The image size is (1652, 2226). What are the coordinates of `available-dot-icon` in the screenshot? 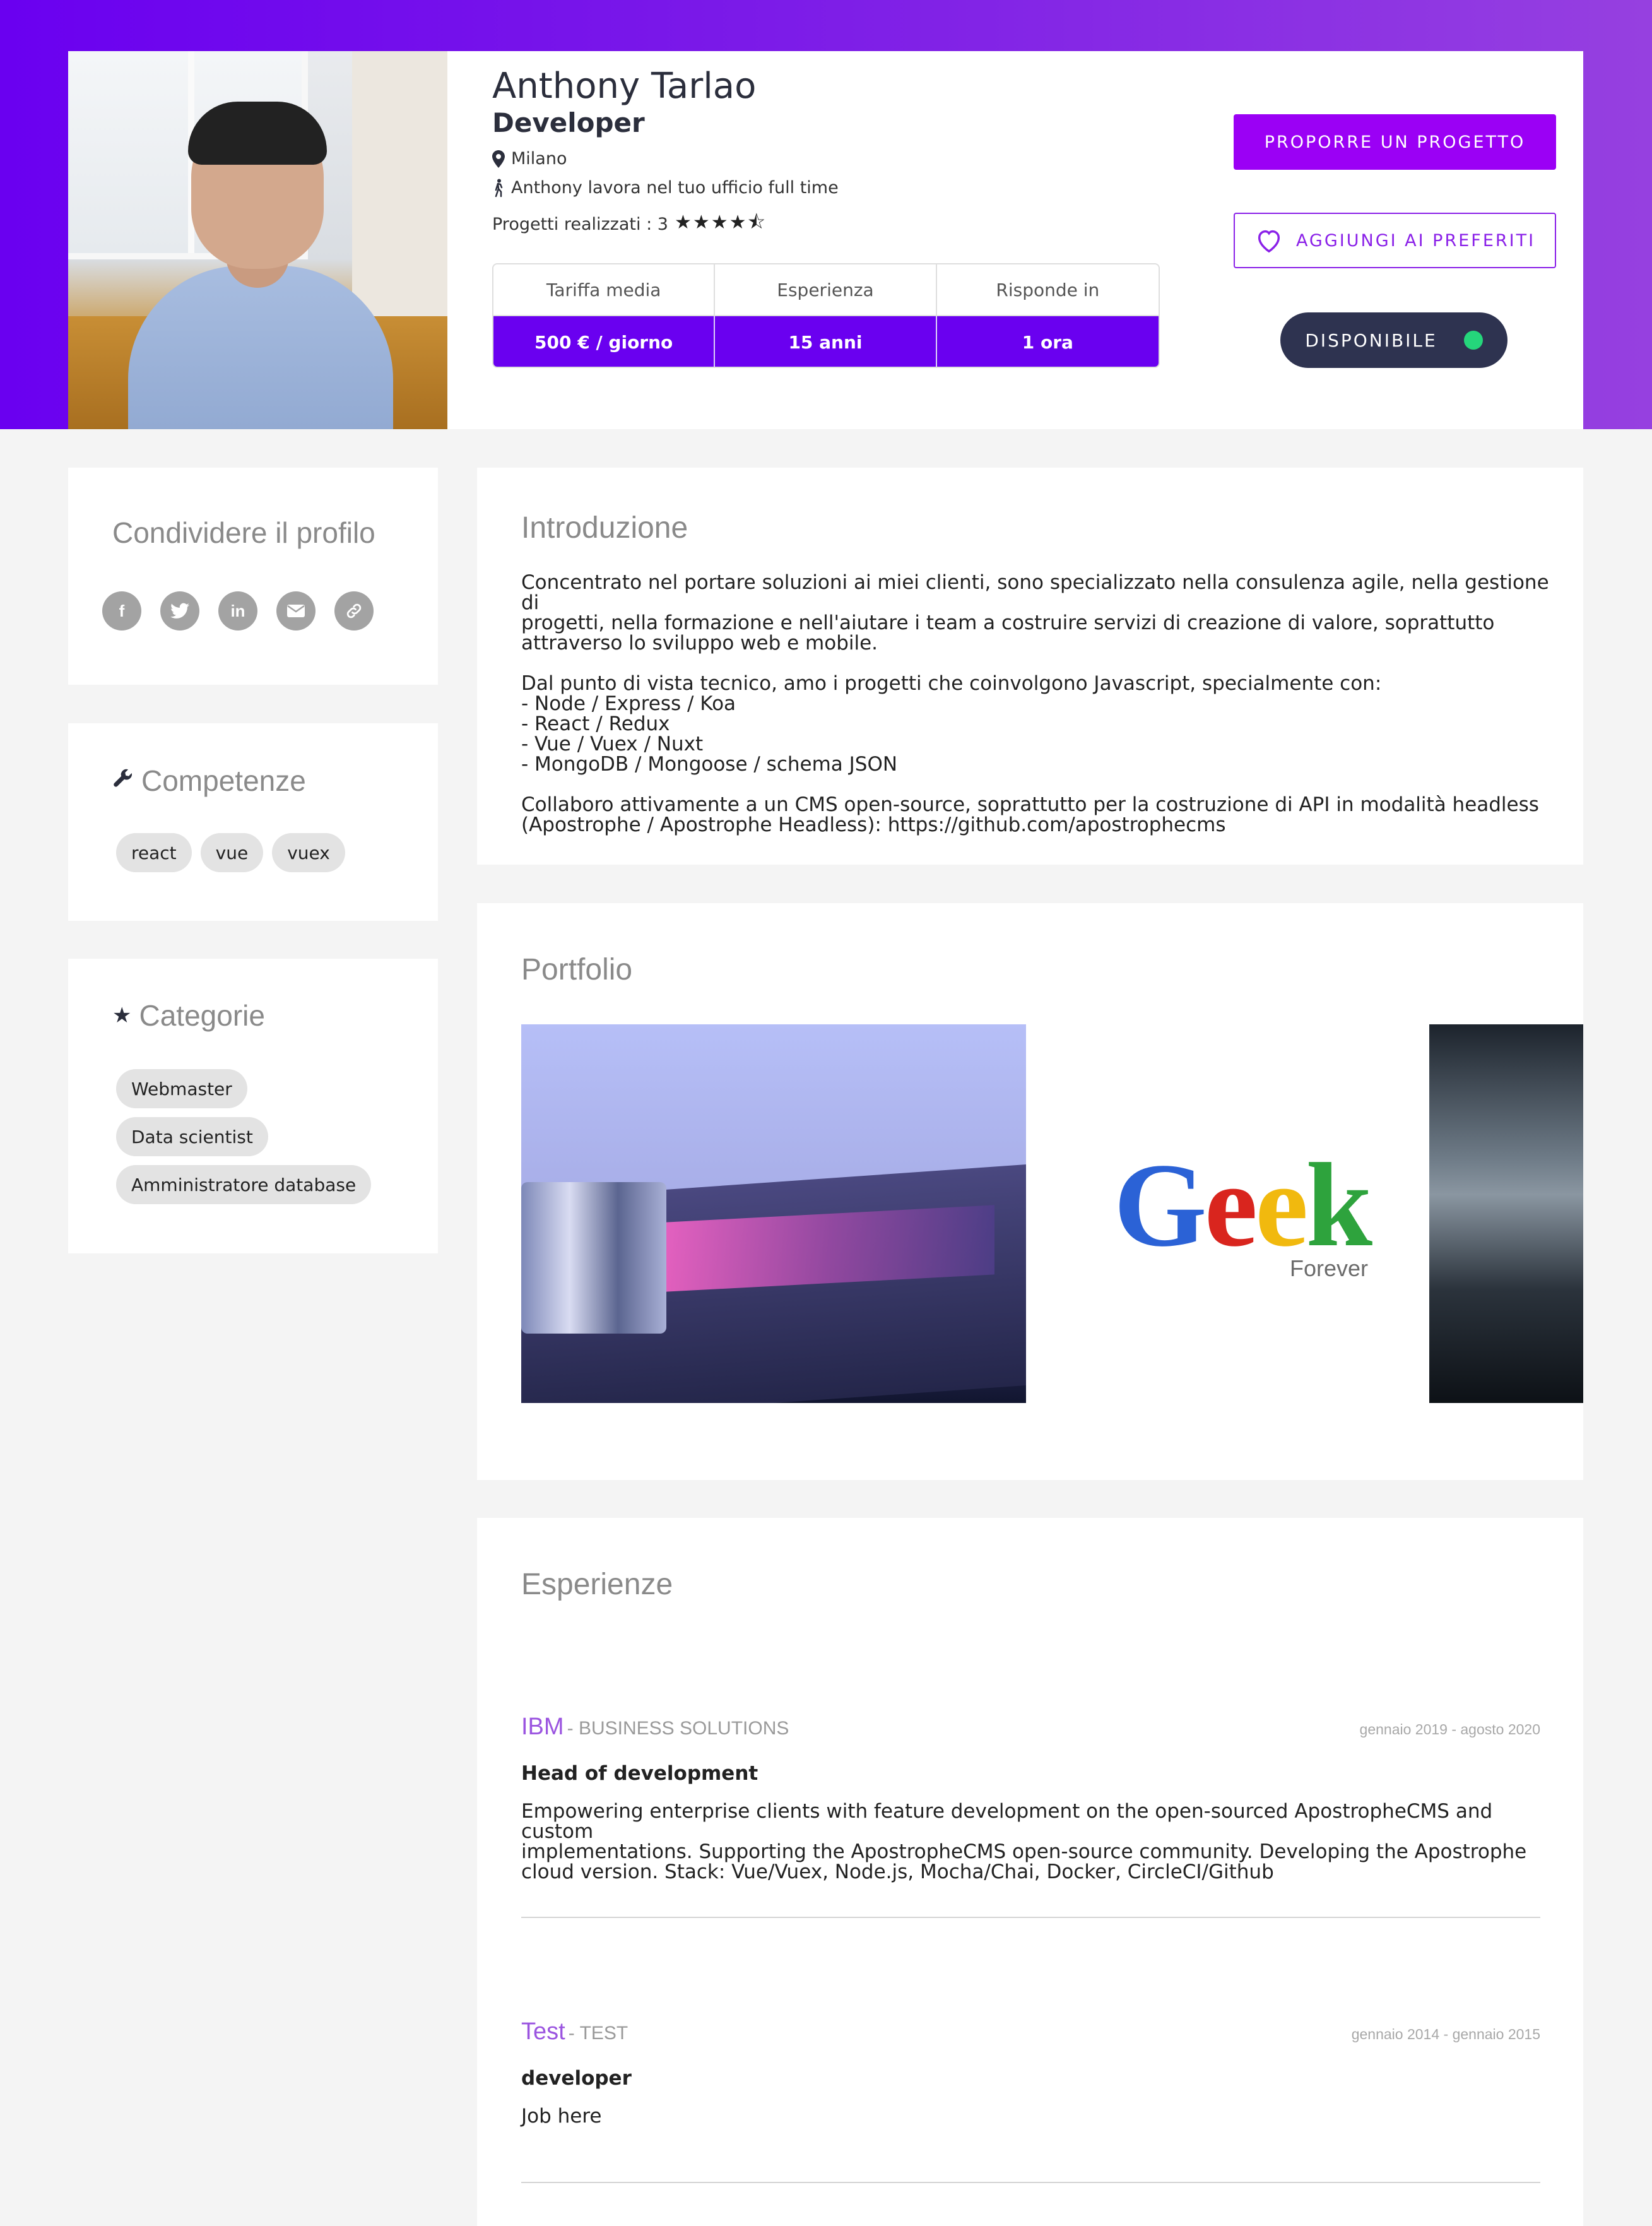 It's located at (1473, 340).